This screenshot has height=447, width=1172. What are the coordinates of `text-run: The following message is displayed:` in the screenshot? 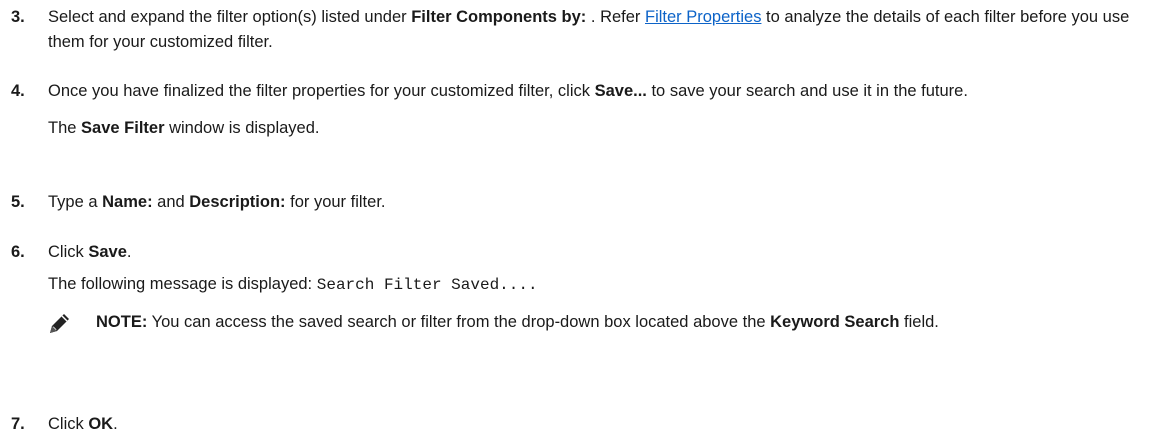 It's located at (182, 284).